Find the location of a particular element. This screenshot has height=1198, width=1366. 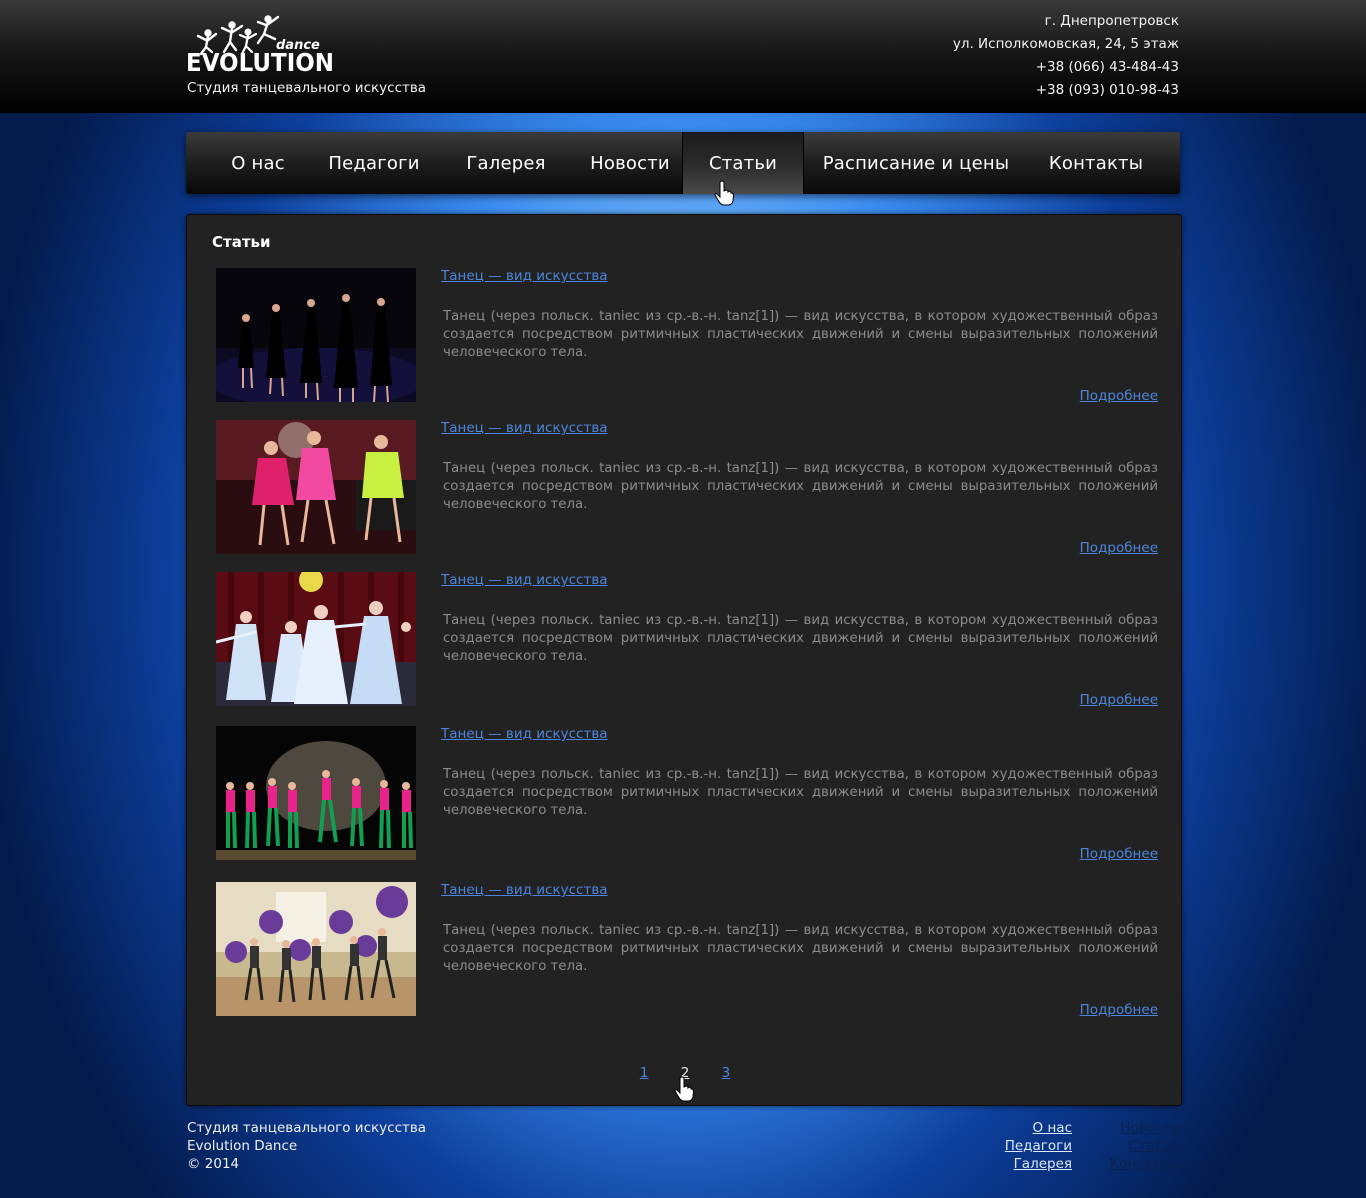

contact-city: г. Днепропетровск is located at coordinates (1111, 21).